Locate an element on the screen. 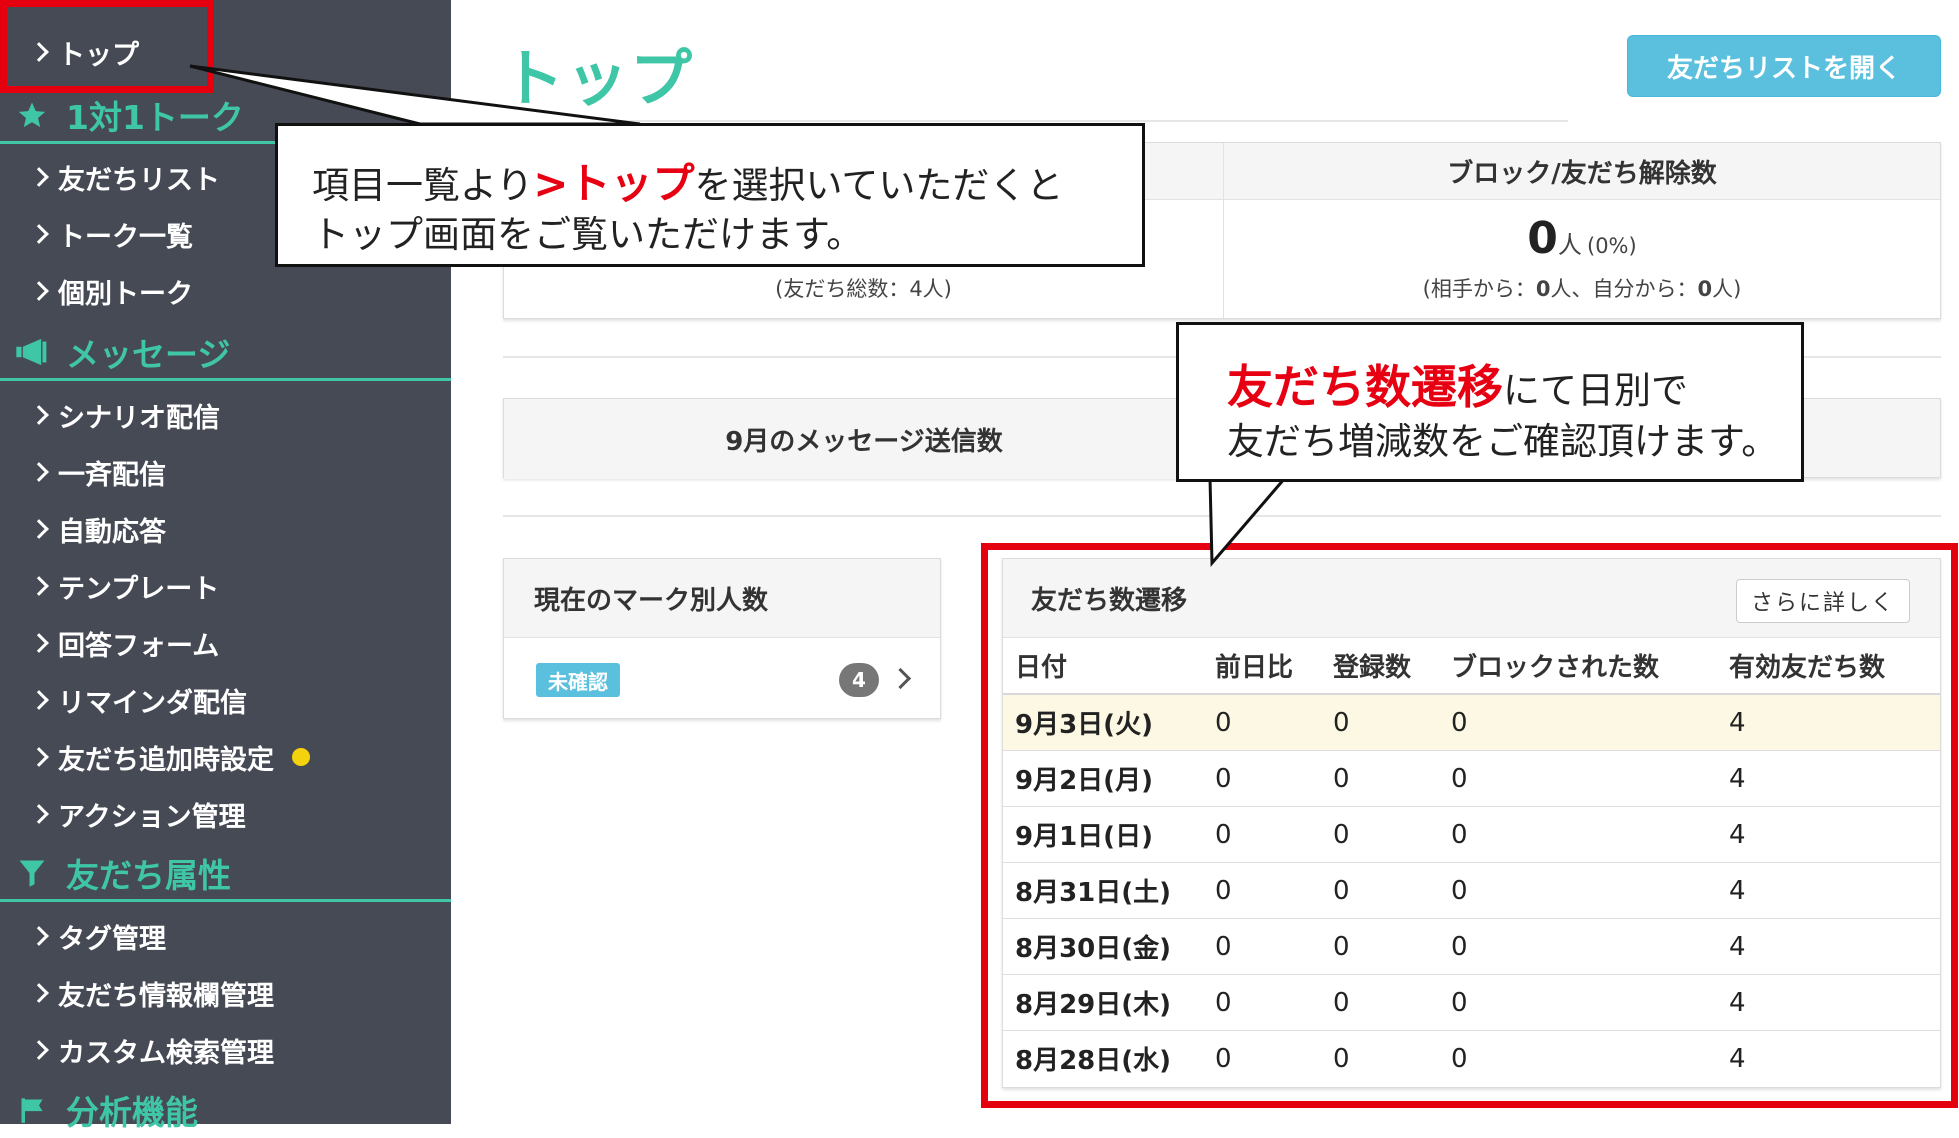 The width and height of the screenshot is (1959, 1138). callout-transition-line2: 友だち増減数をご確認頂けます。 is located at coordinates (1503, 441).